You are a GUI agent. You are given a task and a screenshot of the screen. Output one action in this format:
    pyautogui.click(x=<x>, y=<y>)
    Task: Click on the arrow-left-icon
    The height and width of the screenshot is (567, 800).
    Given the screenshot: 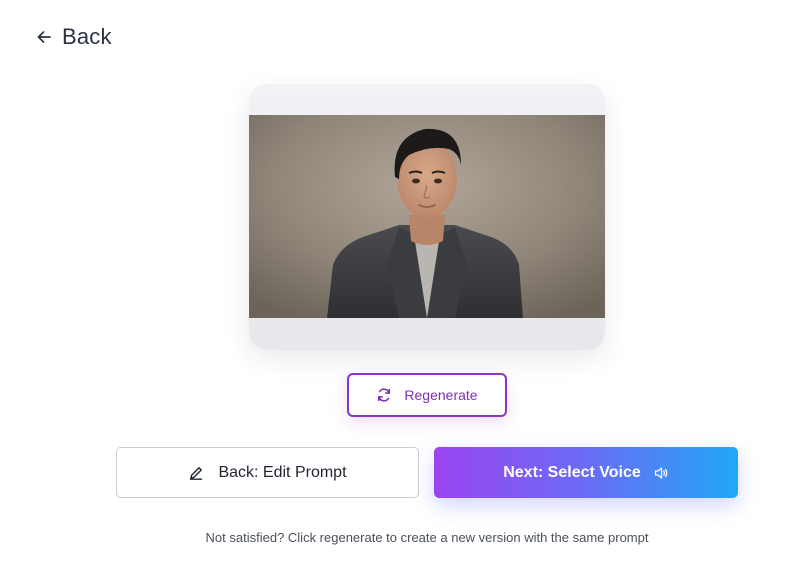 What is the action you would take?
    pyautogui.click(x=44, y=37)
    